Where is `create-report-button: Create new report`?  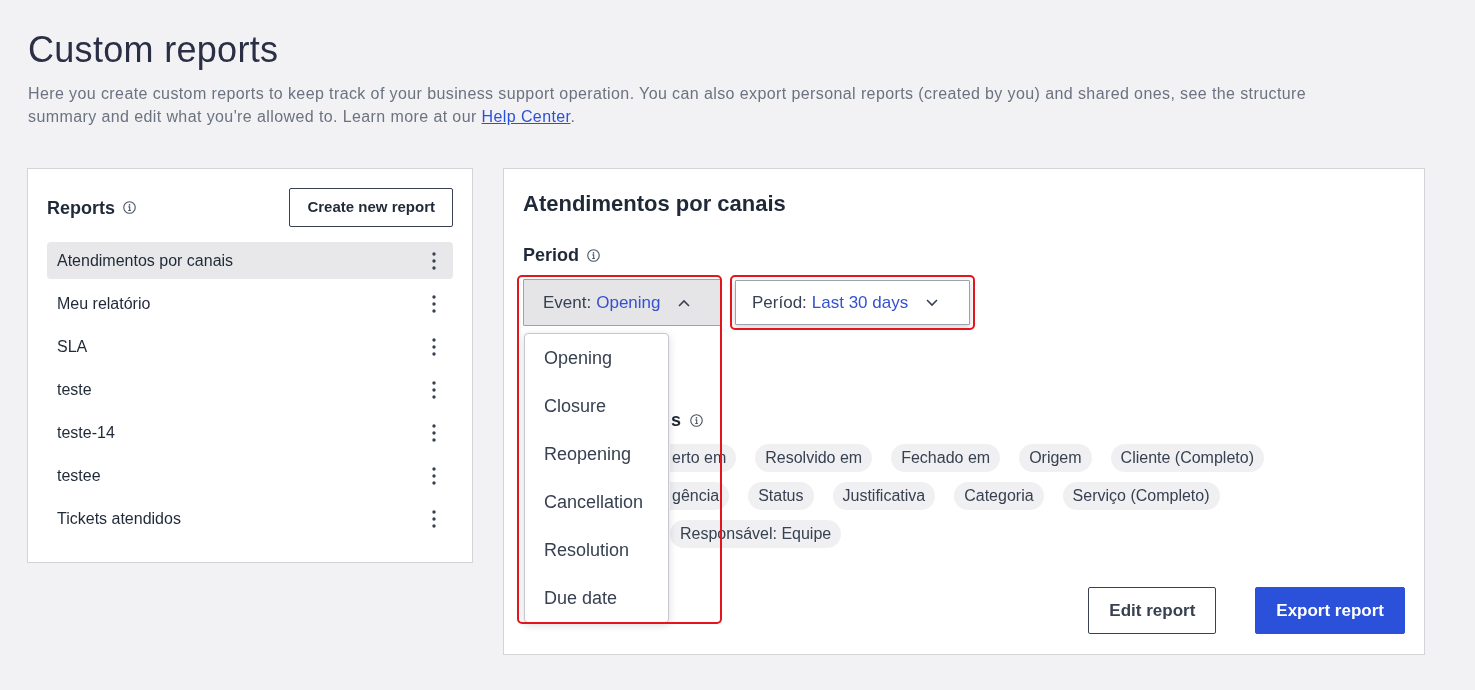 create-report-button: Create new report is located at coordinates (371, 207).